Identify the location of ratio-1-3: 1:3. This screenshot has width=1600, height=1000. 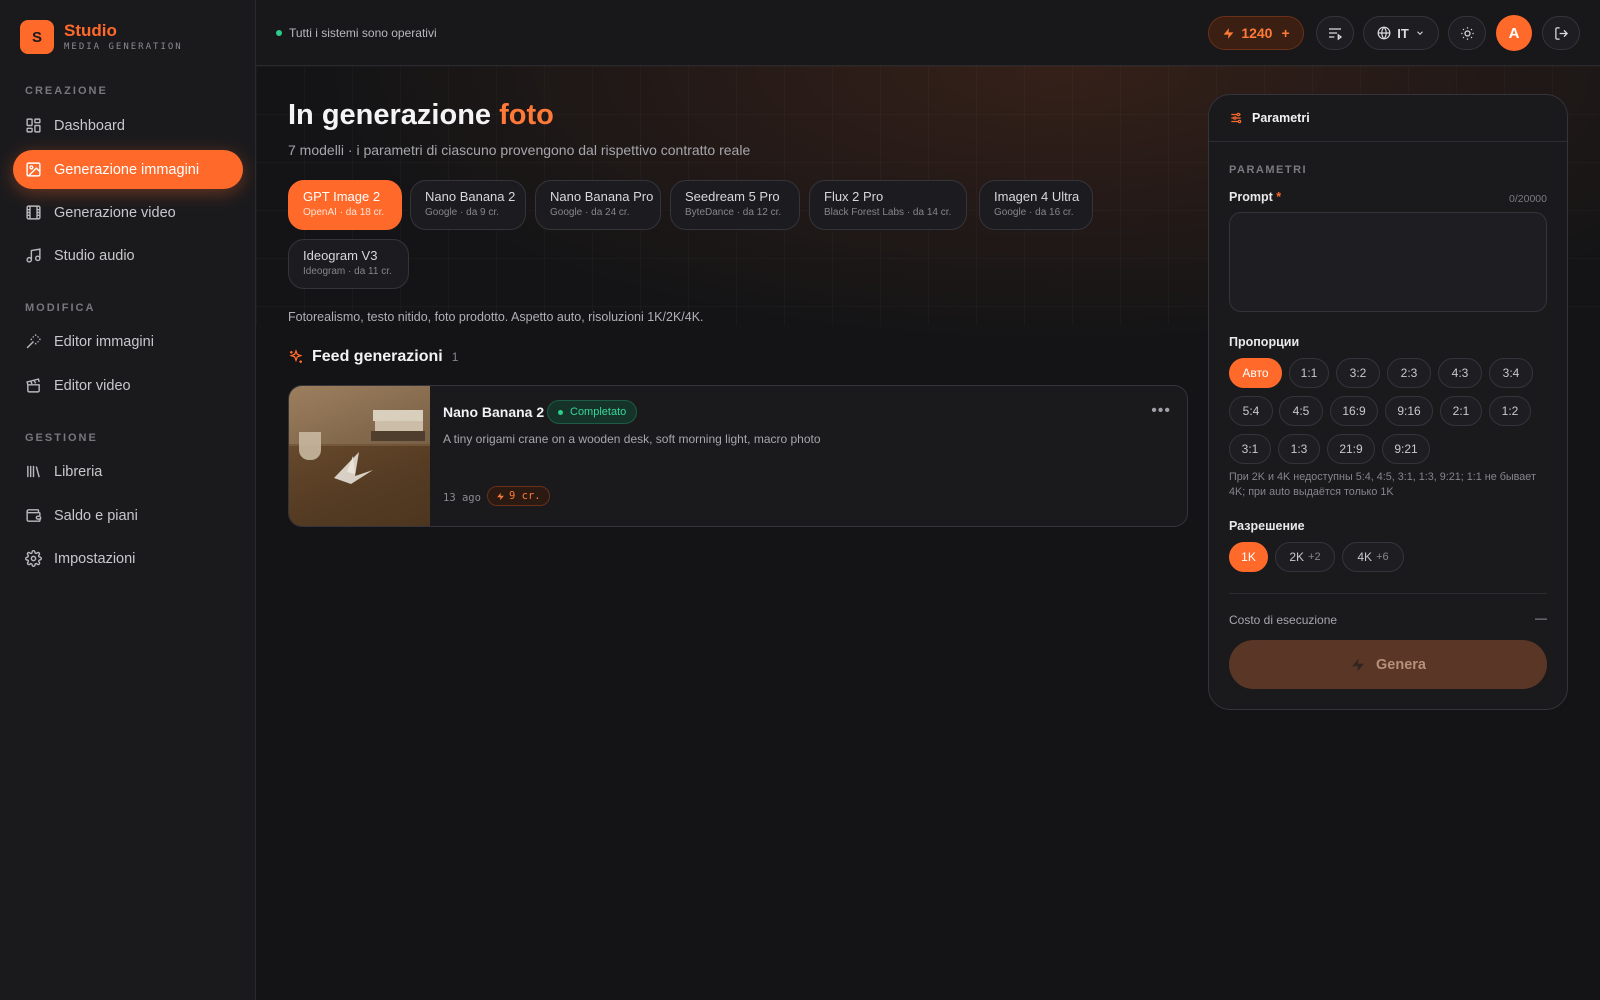
(1299, 449).